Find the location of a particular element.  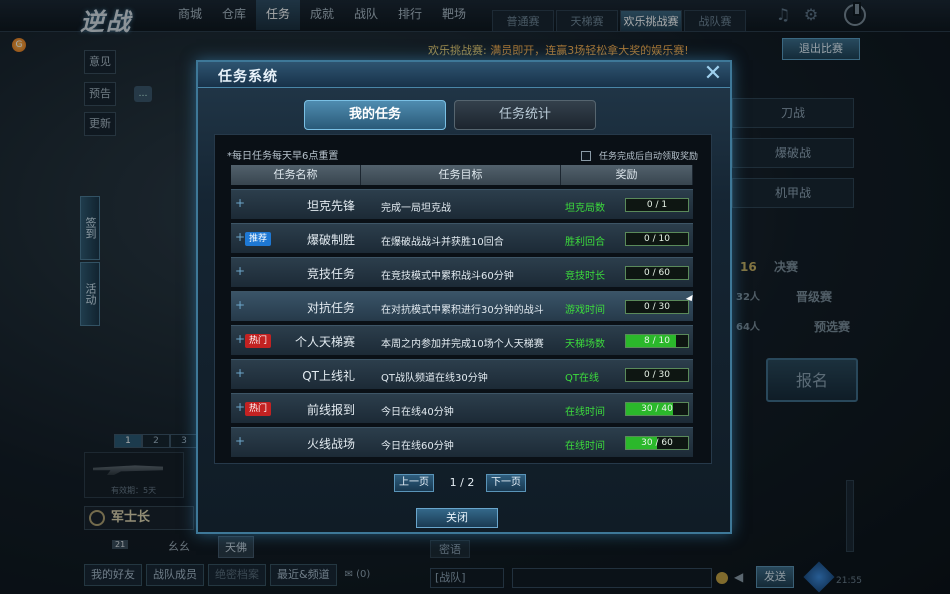

auto-claim-label: 任务完成后自动领取奖励 is located at coordinates (649, 157).